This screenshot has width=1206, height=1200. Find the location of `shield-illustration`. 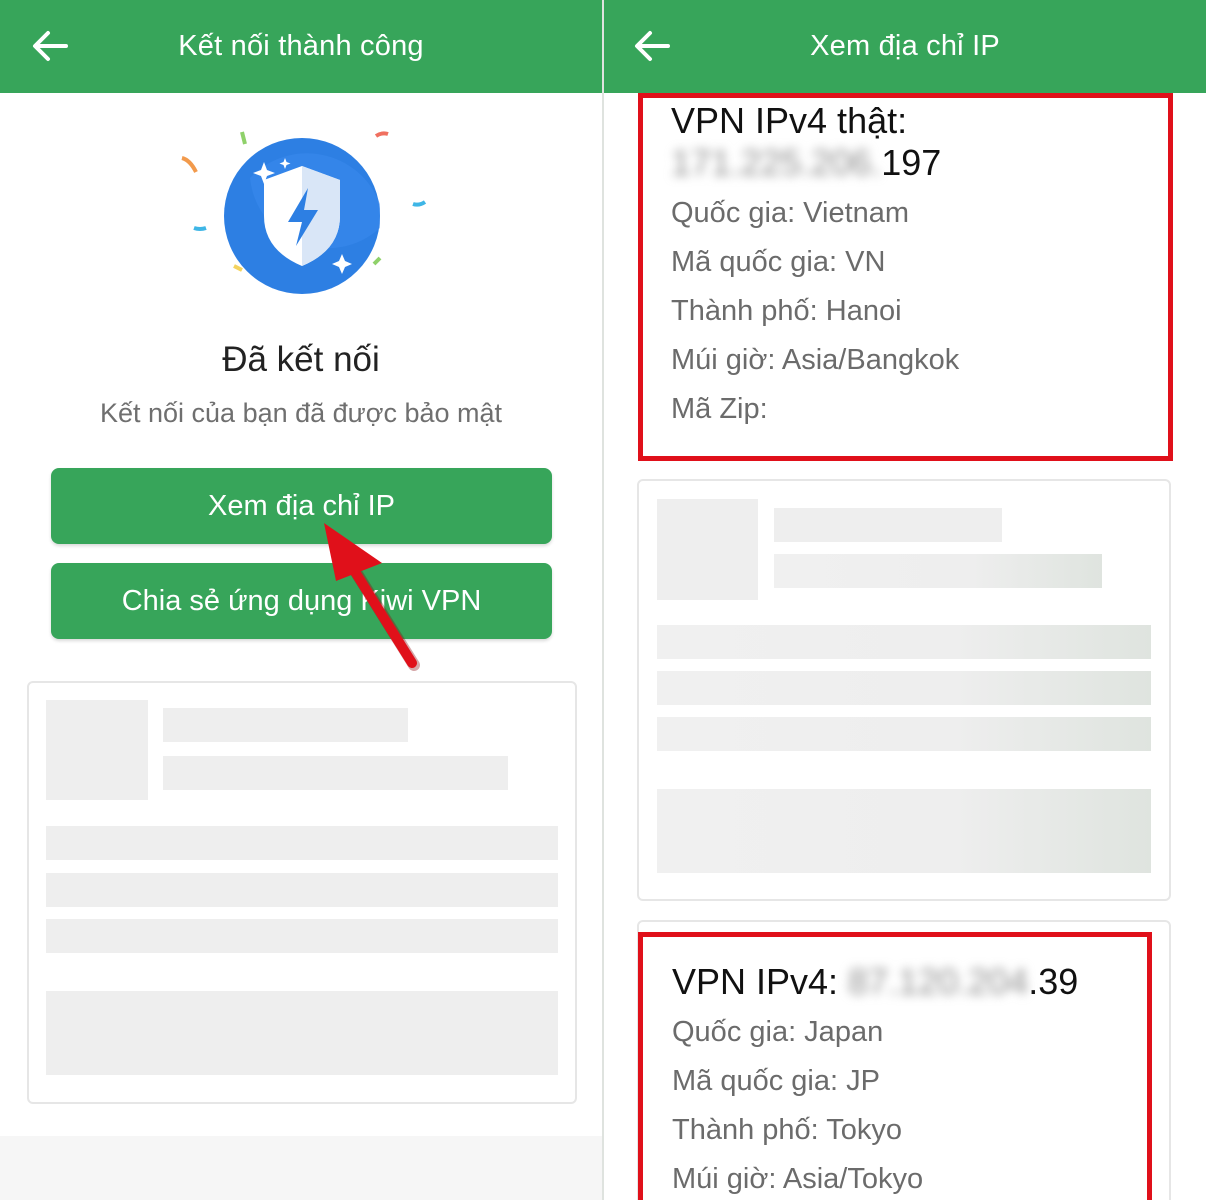

shield-illustration is located at coordinates (301, 213).